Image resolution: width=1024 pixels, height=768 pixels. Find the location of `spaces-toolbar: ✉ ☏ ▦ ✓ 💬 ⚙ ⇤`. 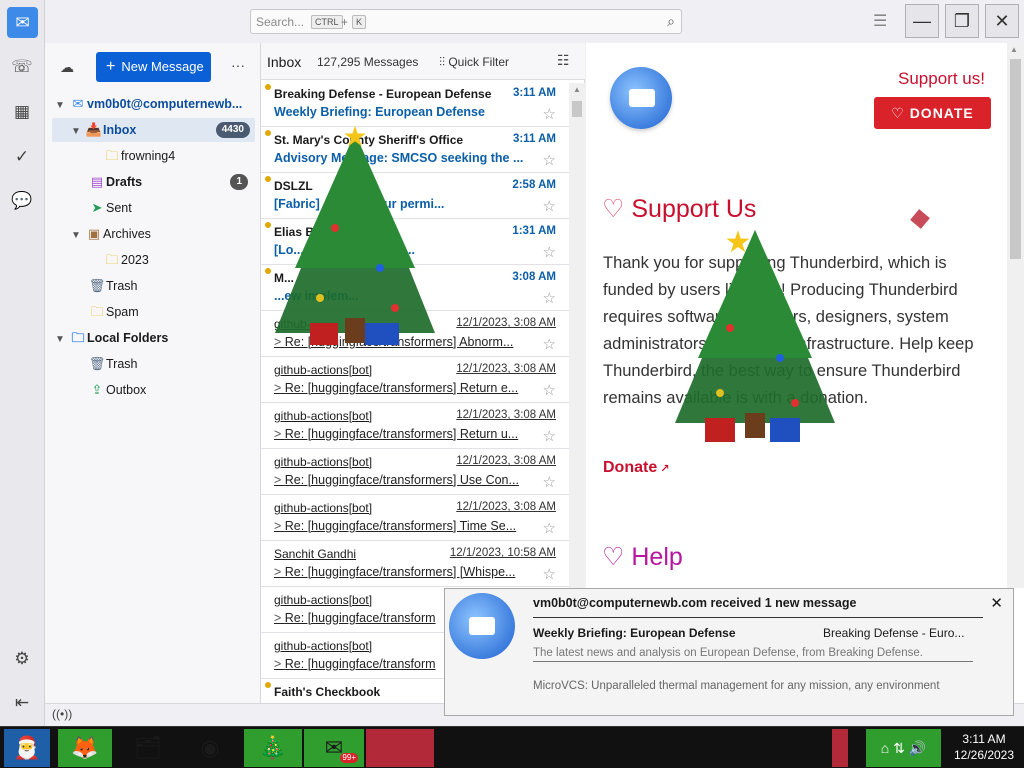

spaces-toolbar: ✉ ☏ ▦ ✓ 💬 ⚙ ⇤ is located at coordinates (22, 363).